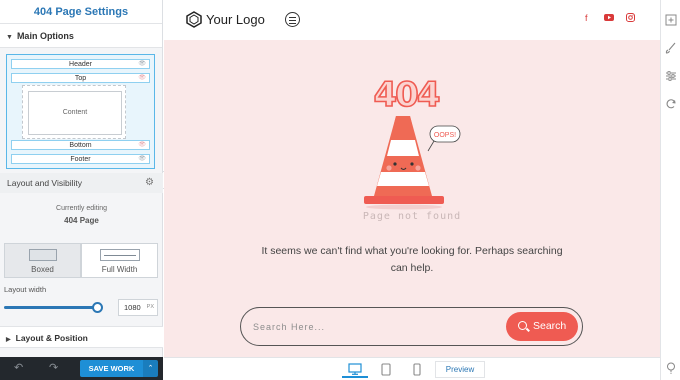 The height and width of the screenshot is (380, 680). Describe the element at coordinates (97, 307) in the screenshot. I see `layout-width-slider-handle` at that location.